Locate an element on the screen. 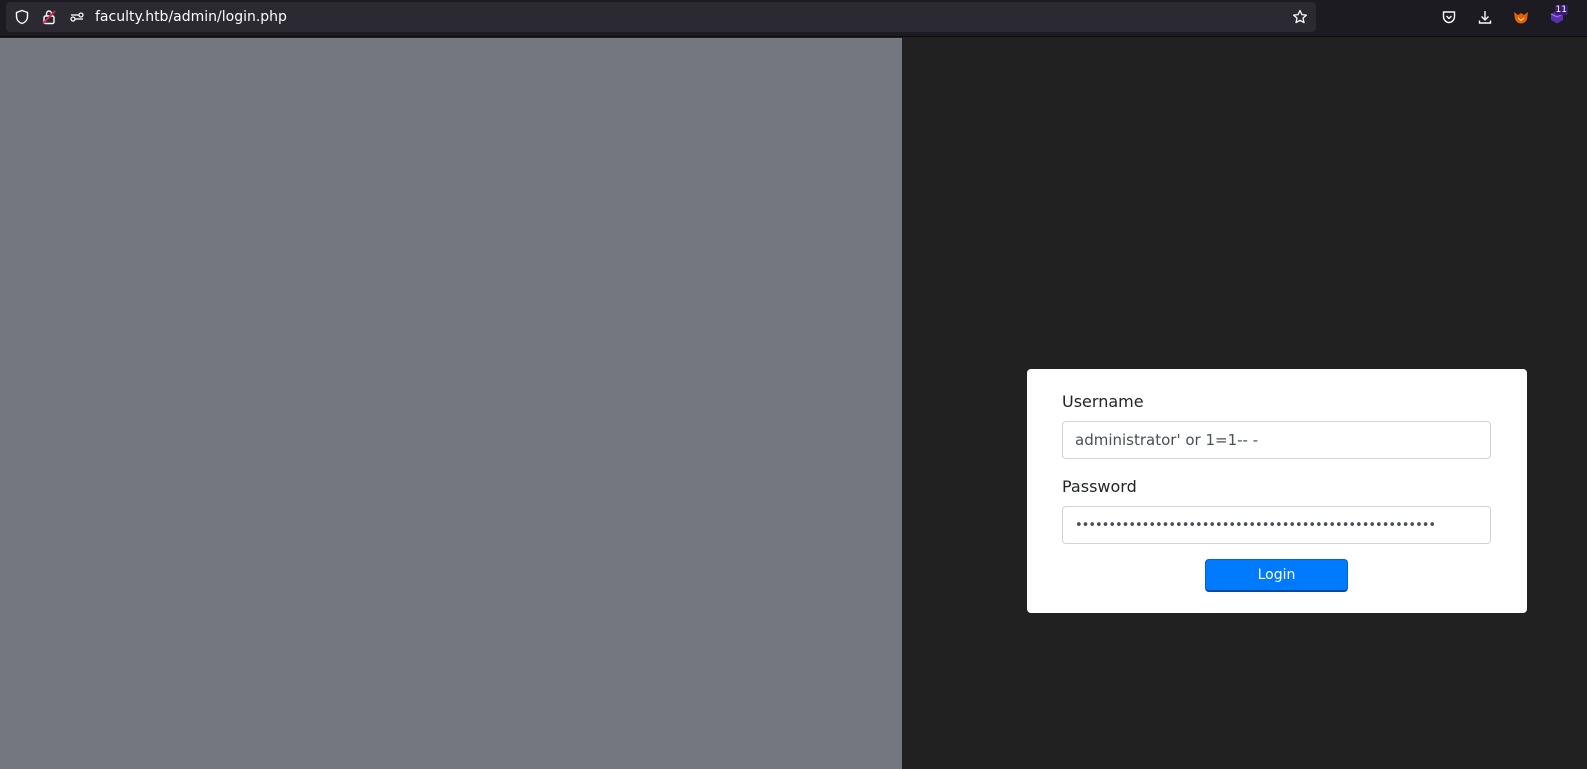 The height and width of the screenshot is (769, 1587). login-button: Login is located at coordinates (1276, 575).